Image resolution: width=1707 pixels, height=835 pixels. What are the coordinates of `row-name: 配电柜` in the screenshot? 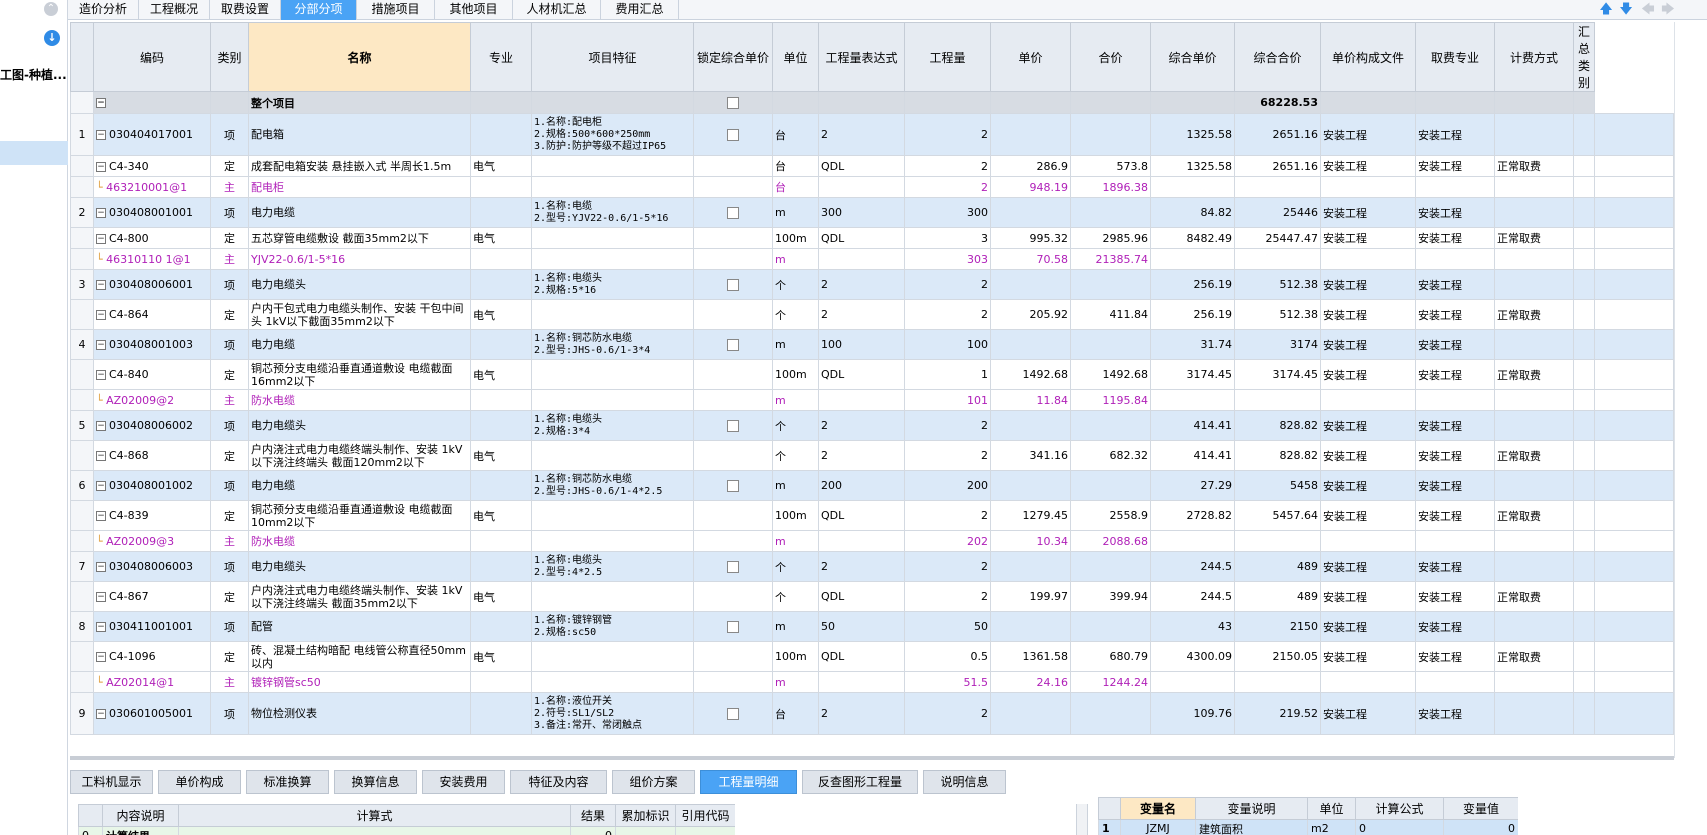 It's located at (359, 187).